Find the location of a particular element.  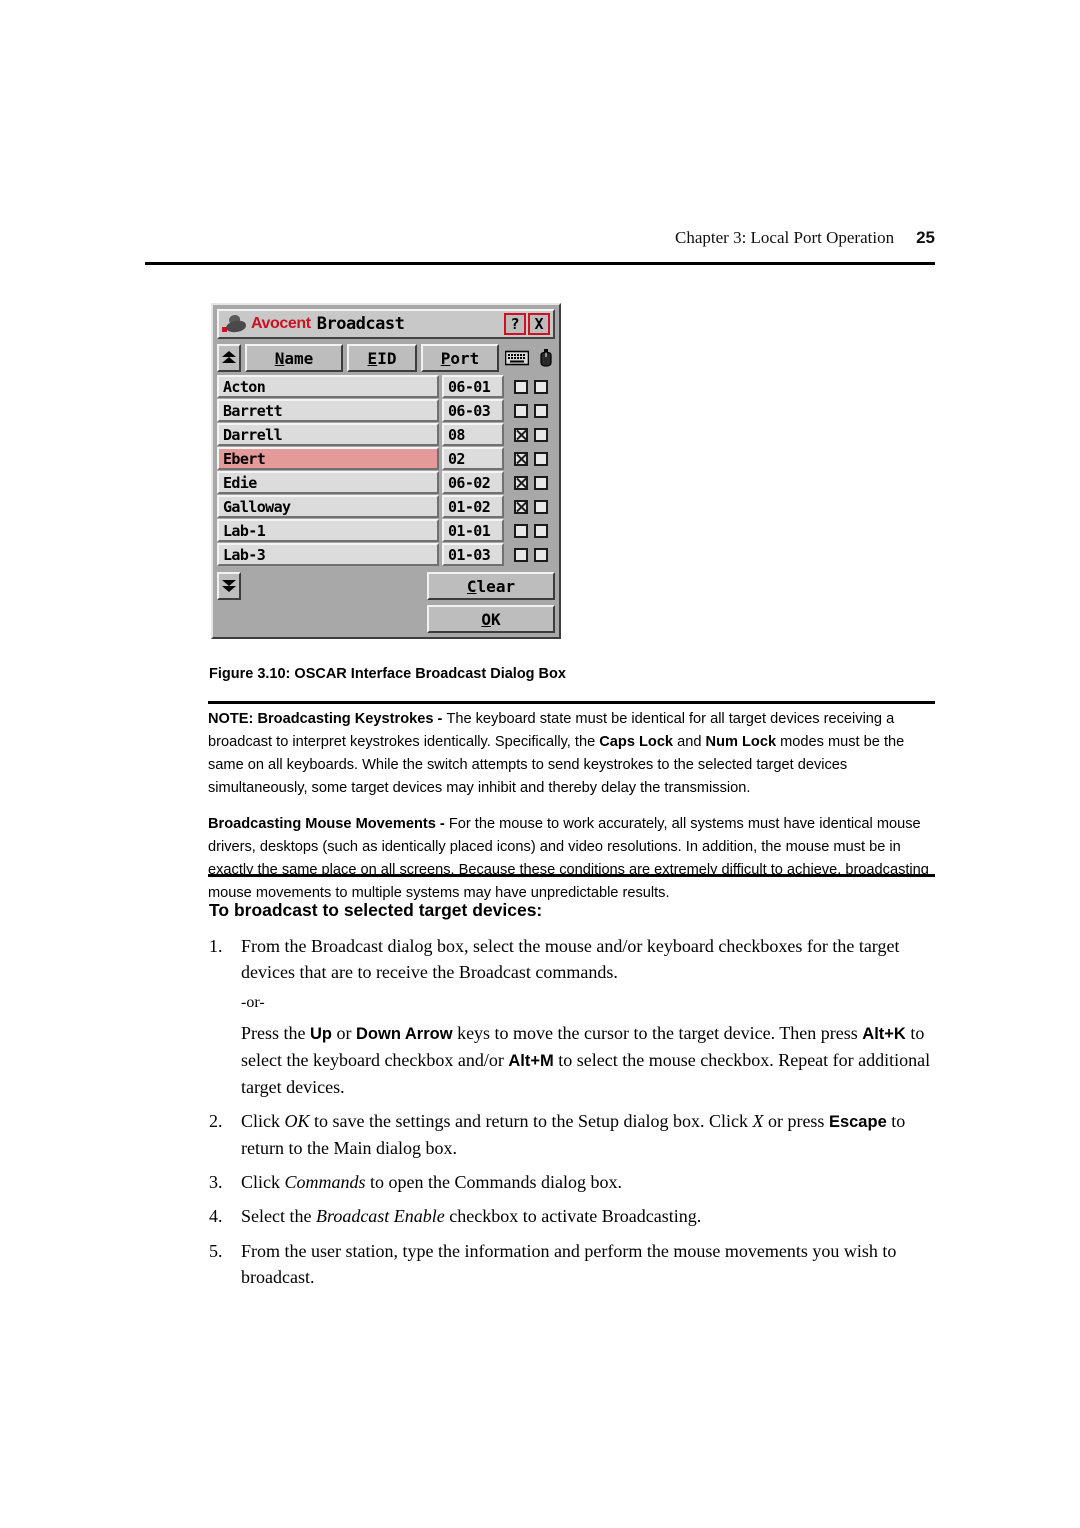

footer-buttons: Clear OK is located at coordinates (491, 602).